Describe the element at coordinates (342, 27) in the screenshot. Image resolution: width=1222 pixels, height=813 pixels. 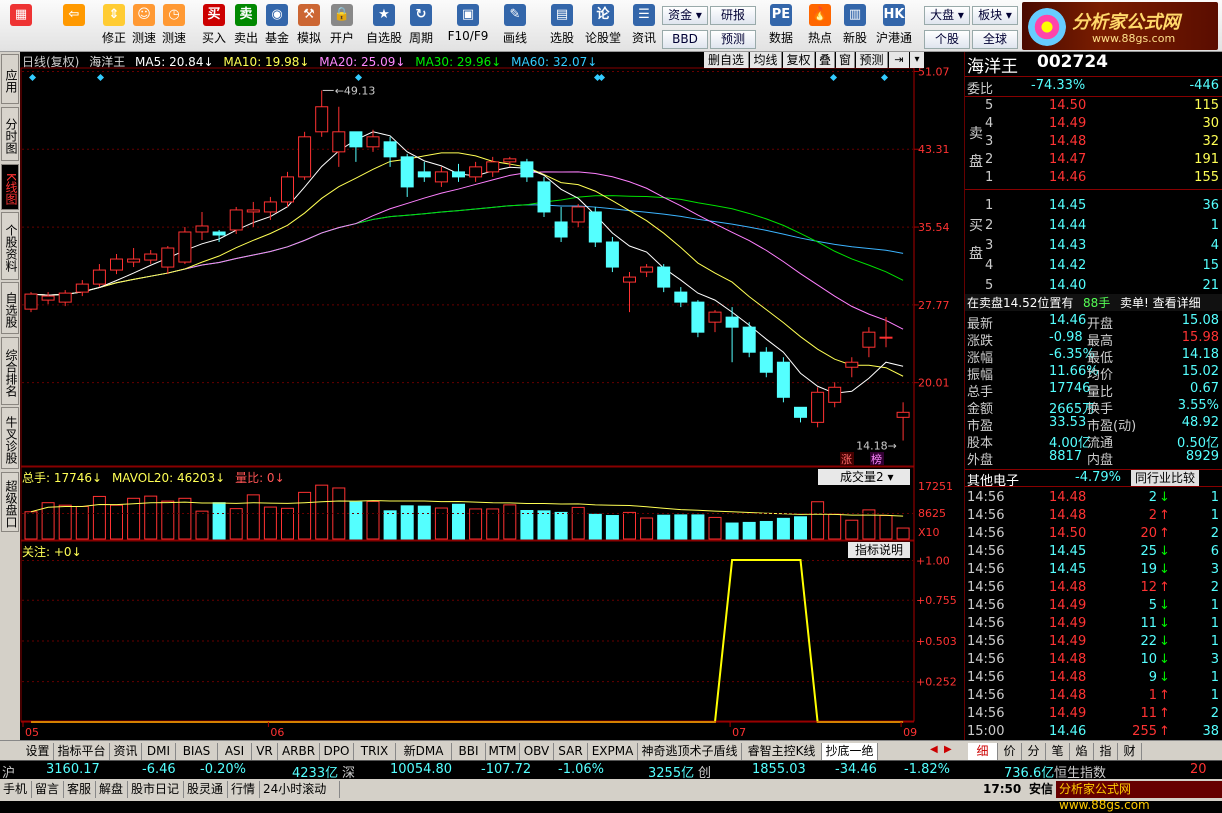
I see `lock-button: 🔒 开户` at that location.